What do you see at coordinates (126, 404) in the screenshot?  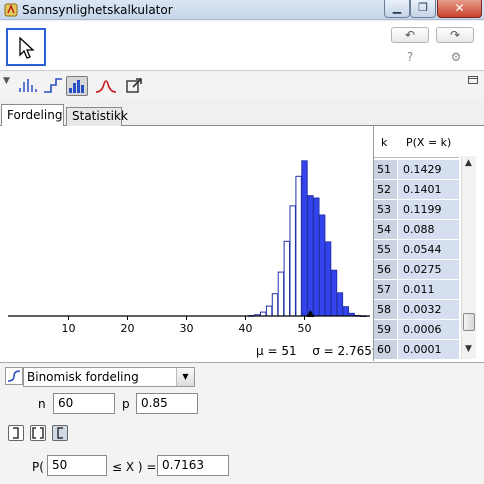 I see `p-label: p` at bounding box center [126, 404].